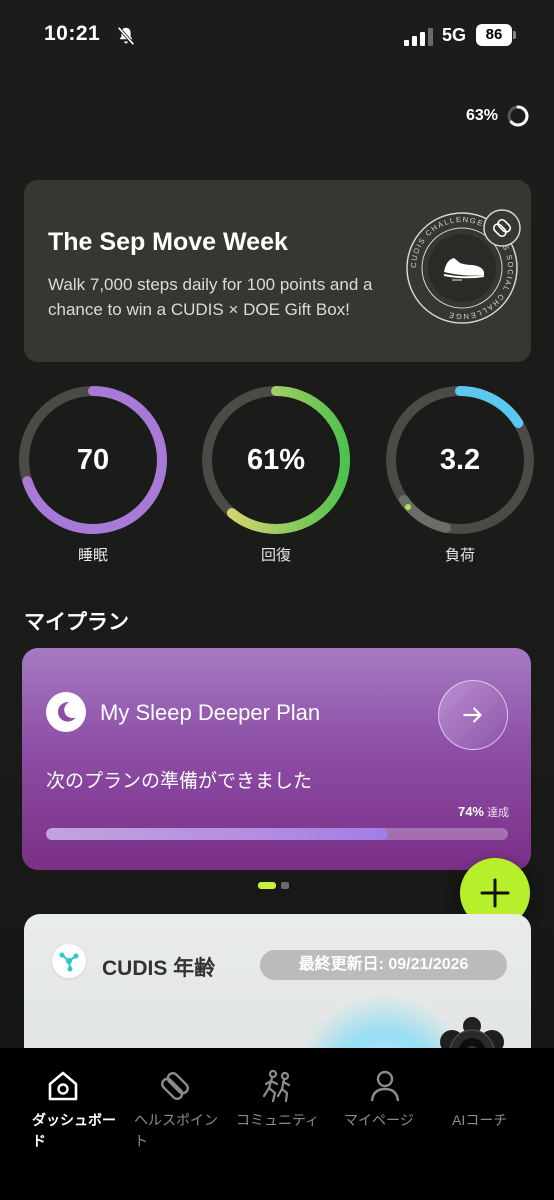 The width and height of the screenshot is (554, 1200). Describe the element at coordinates (483, 811) in the screenshot. I see `plan-percent: 74% 達成` at that location.